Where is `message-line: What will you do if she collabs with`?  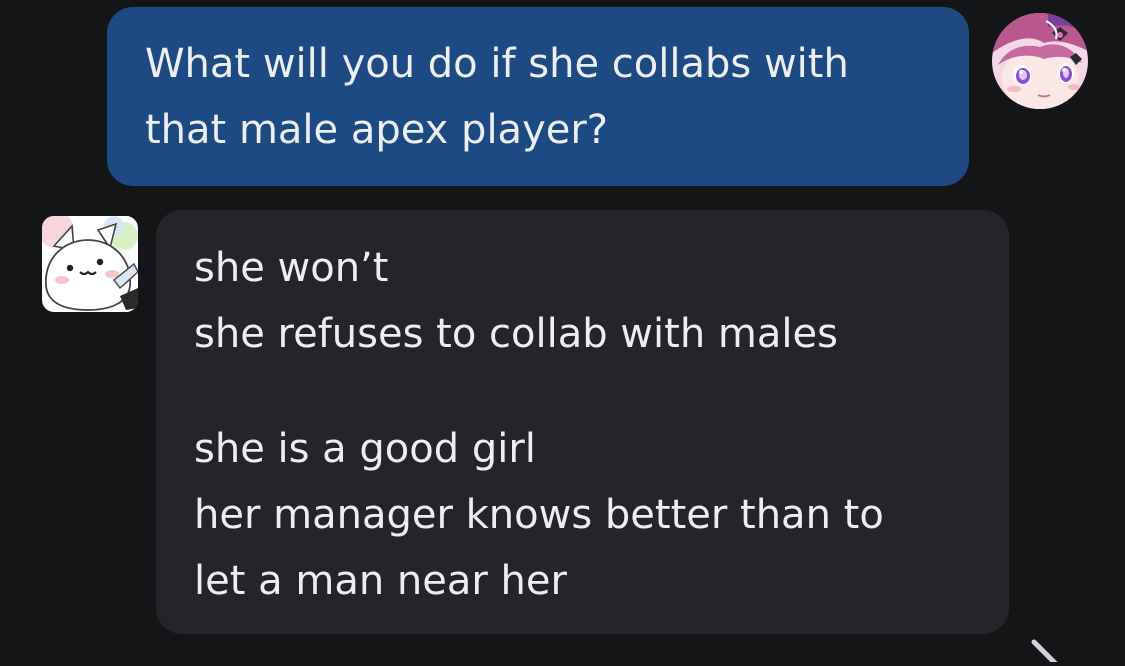
message-line: What will you do if she collabs with is located at coordinates (497, 64).